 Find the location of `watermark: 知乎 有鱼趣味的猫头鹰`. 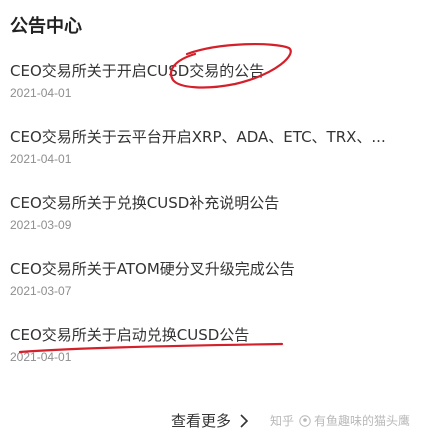

watermark: 知乎 有鱼趣味的猫头鹰 is located at coordinates (340, 420).